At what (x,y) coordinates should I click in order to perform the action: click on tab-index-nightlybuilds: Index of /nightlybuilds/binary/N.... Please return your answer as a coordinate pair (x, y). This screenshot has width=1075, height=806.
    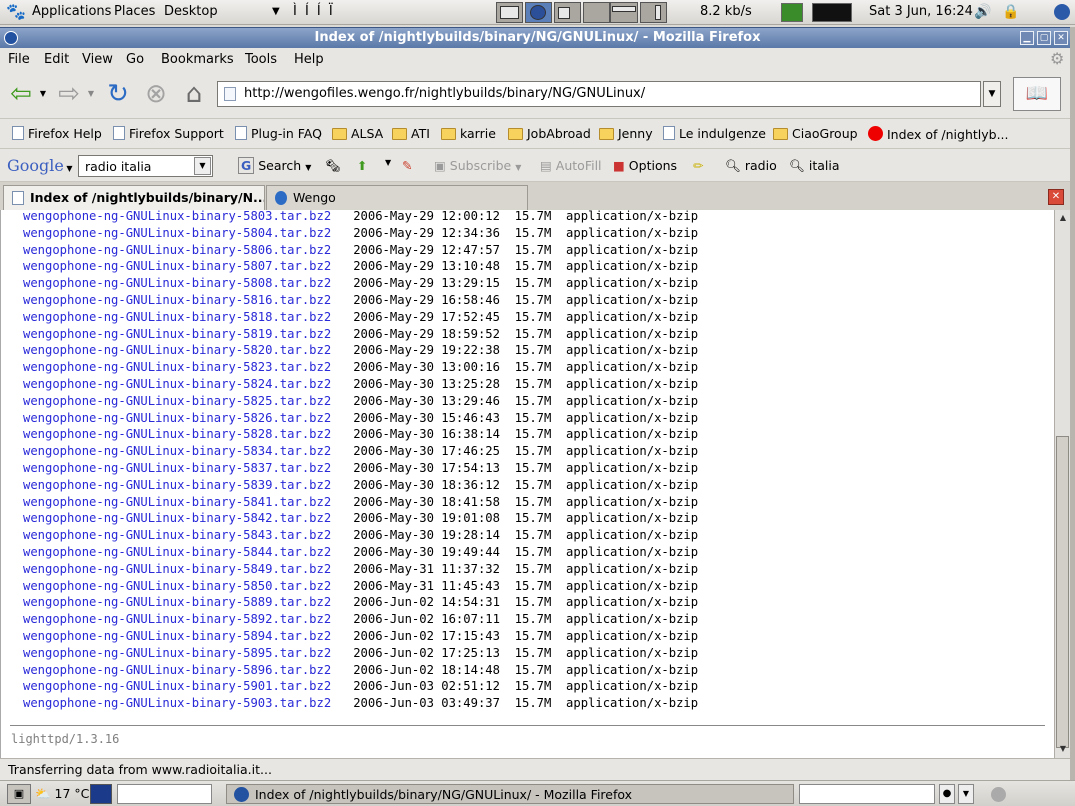
    Looking at the image, I should click on (134, 197).